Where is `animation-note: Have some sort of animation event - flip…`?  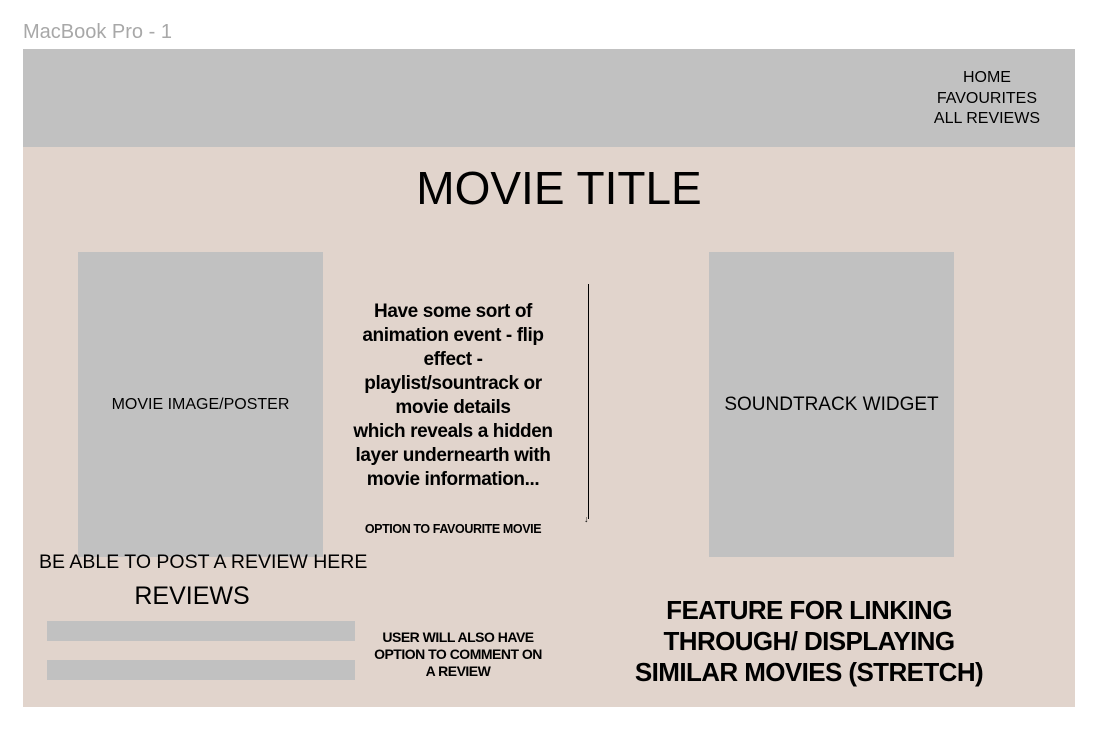 animation-note: Have some sort of animation event - flip… is located at coordinates (453, 395).